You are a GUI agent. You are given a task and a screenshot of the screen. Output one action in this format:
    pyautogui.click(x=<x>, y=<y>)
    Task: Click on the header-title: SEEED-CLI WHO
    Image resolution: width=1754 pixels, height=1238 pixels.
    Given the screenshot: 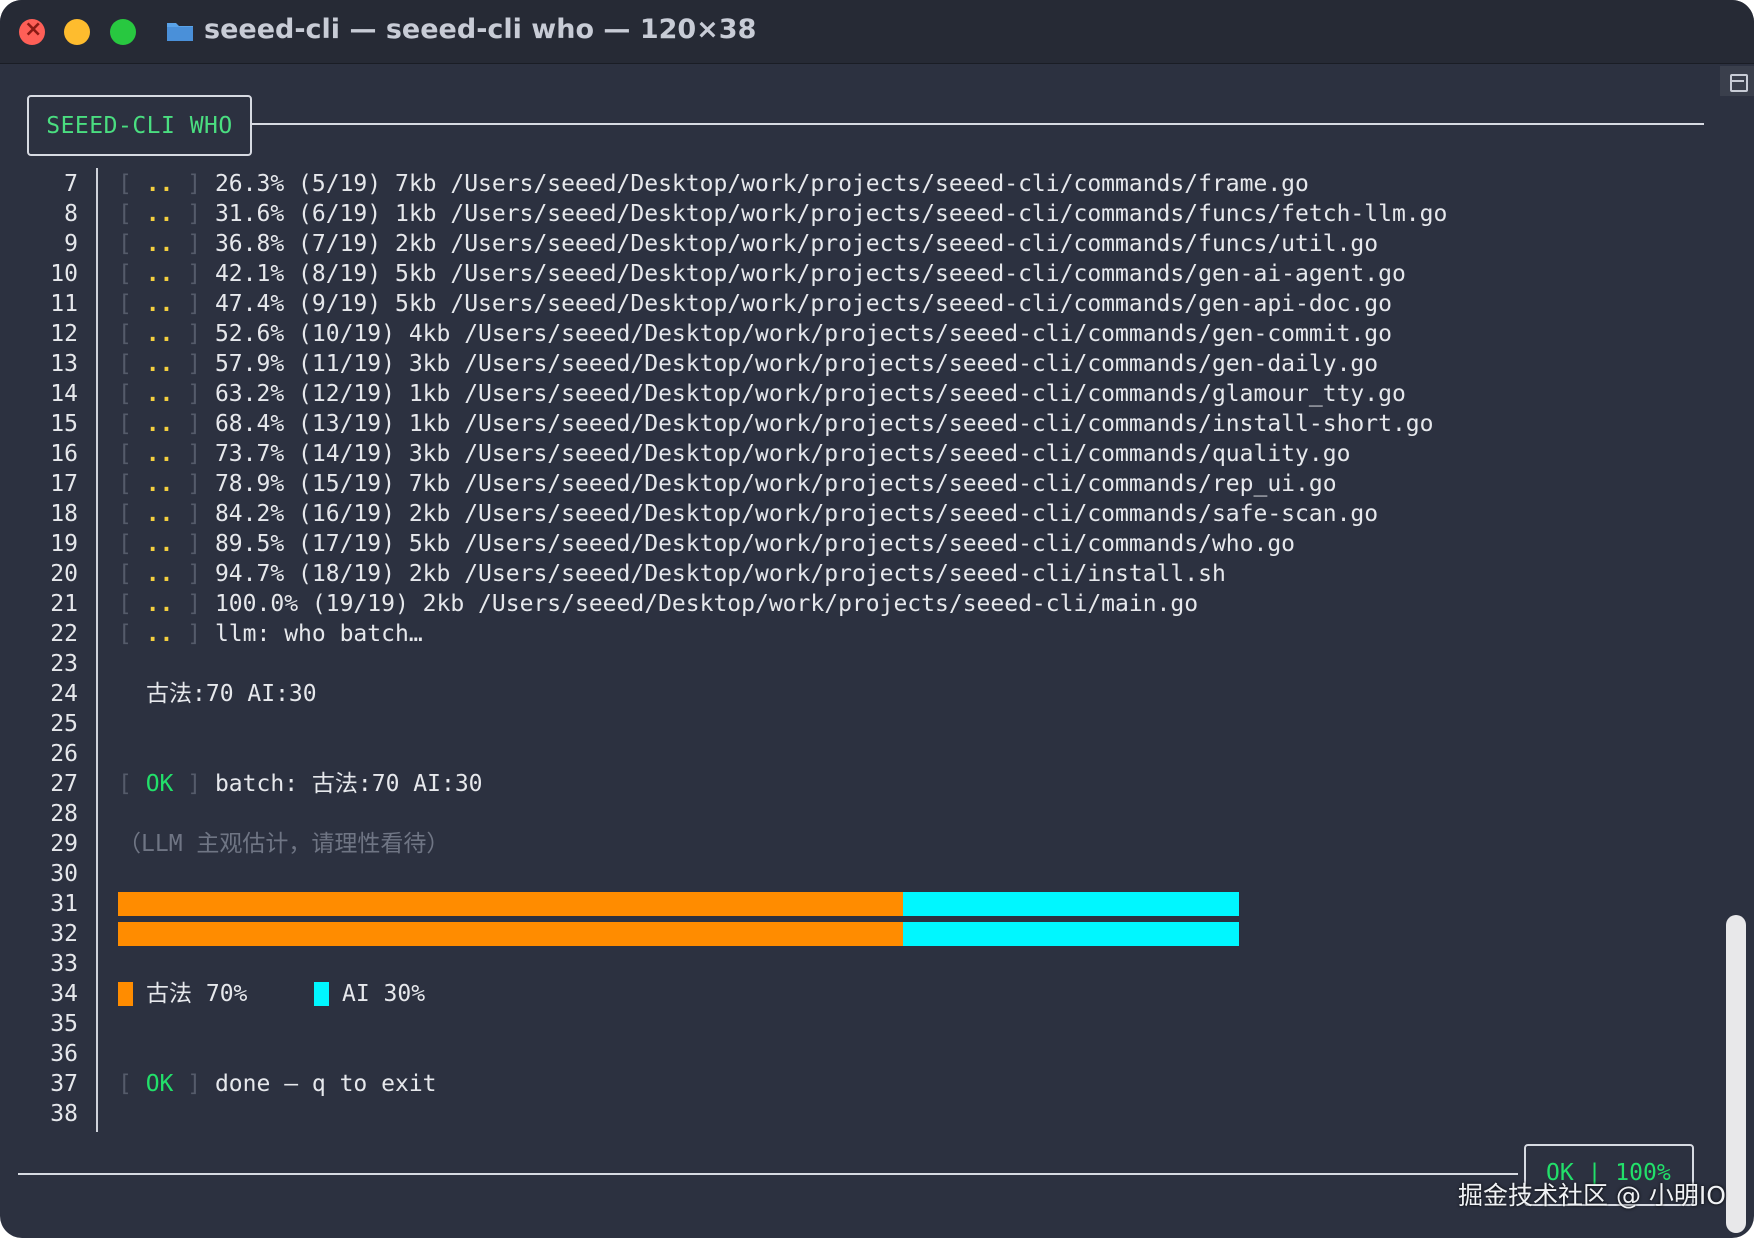 What is the action you would take?
    pyautogui.click(x=139, y=125)
    